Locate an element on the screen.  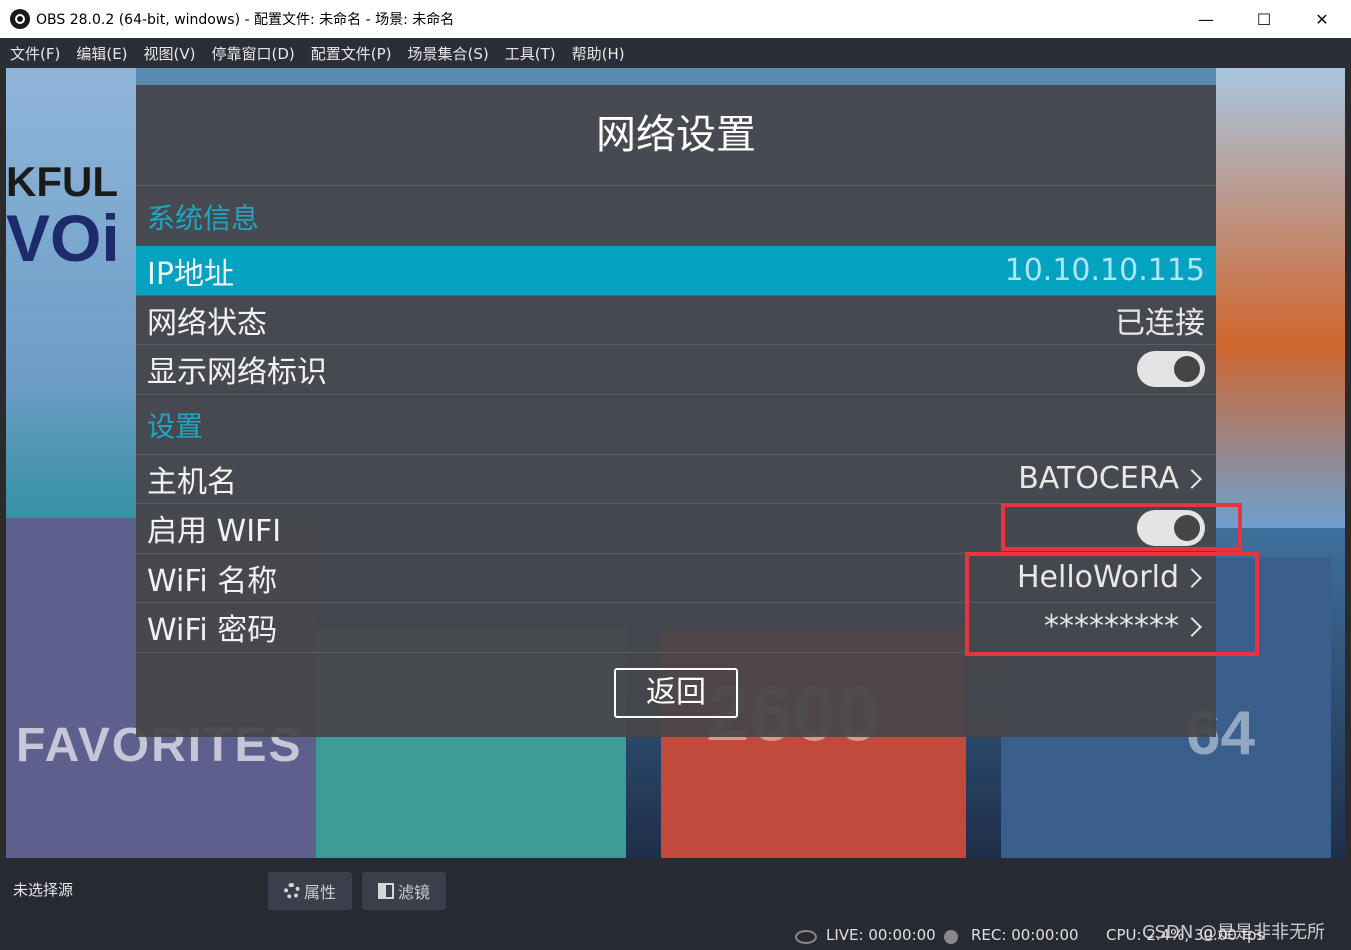
bg-kful-text: KFUL is located at coordinates (62, 181).